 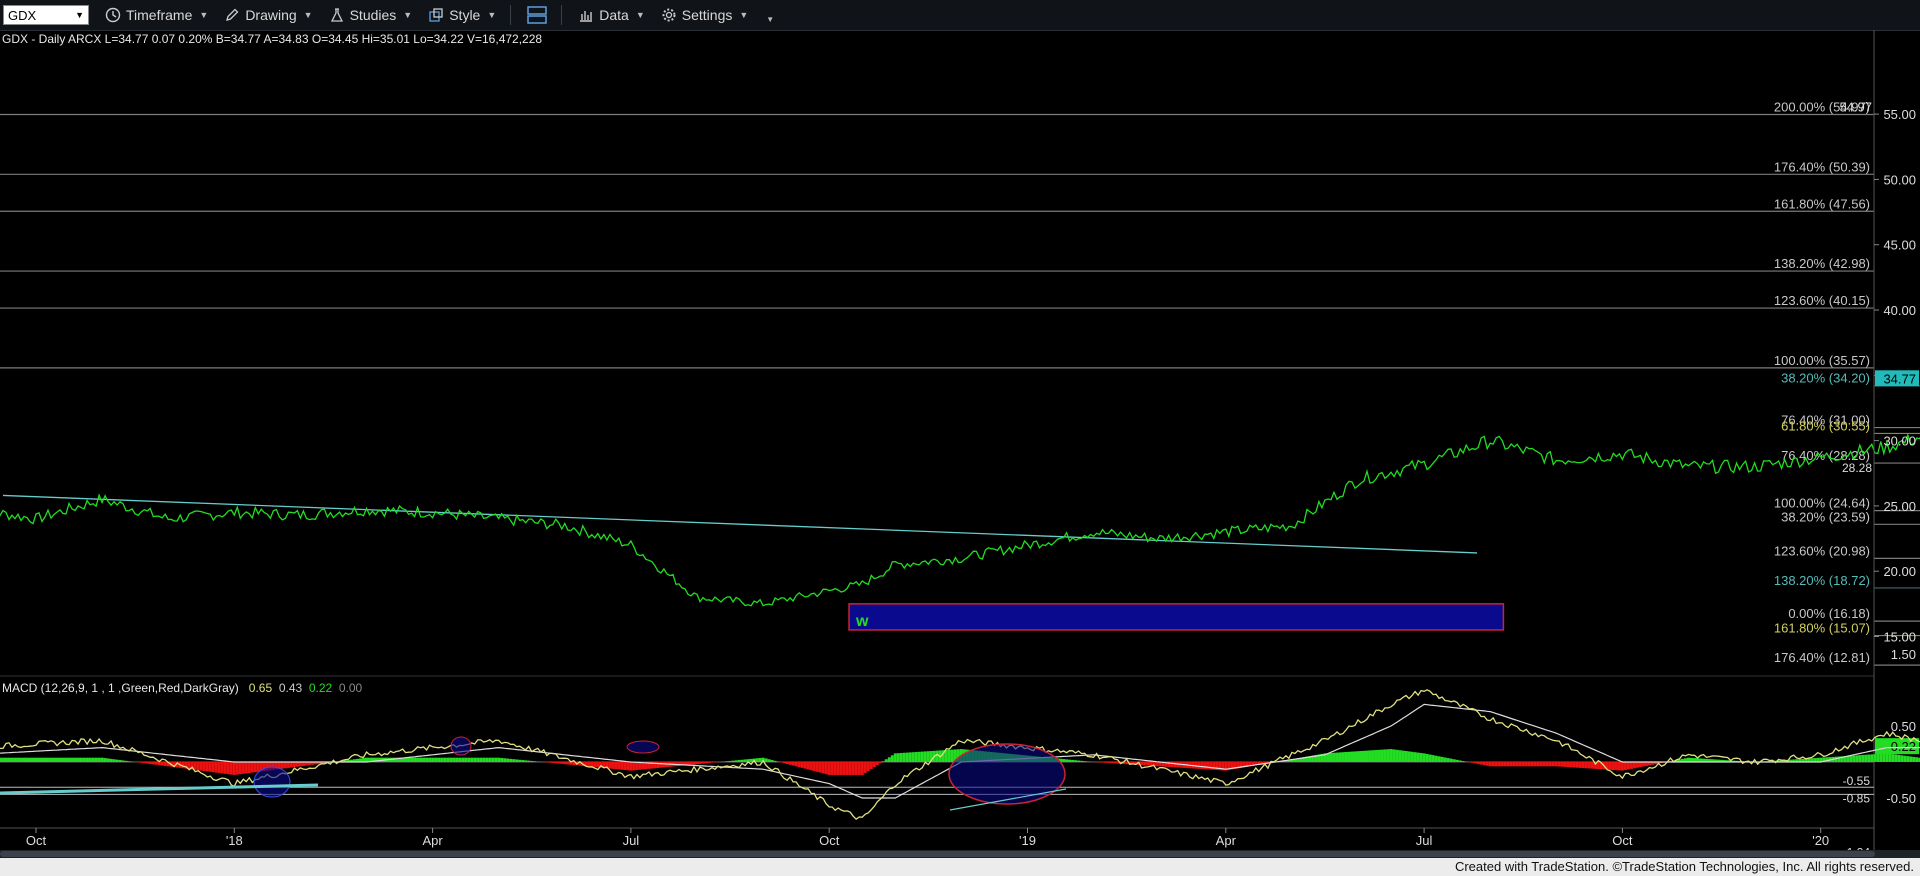 I want to click on fib-level-label: 38.20% (23.59), so click(x=1825, y=516).